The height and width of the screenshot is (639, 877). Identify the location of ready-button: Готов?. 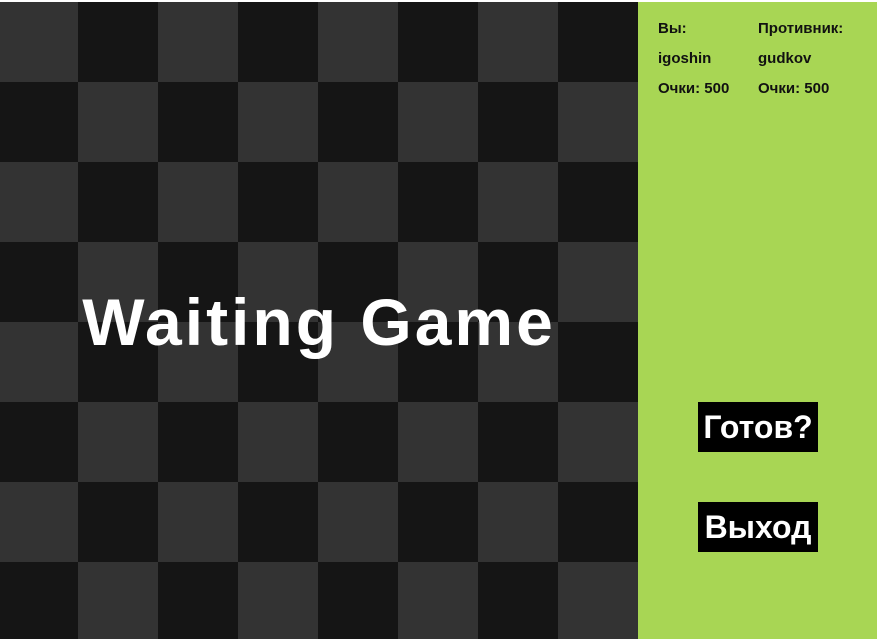
(758, 427).